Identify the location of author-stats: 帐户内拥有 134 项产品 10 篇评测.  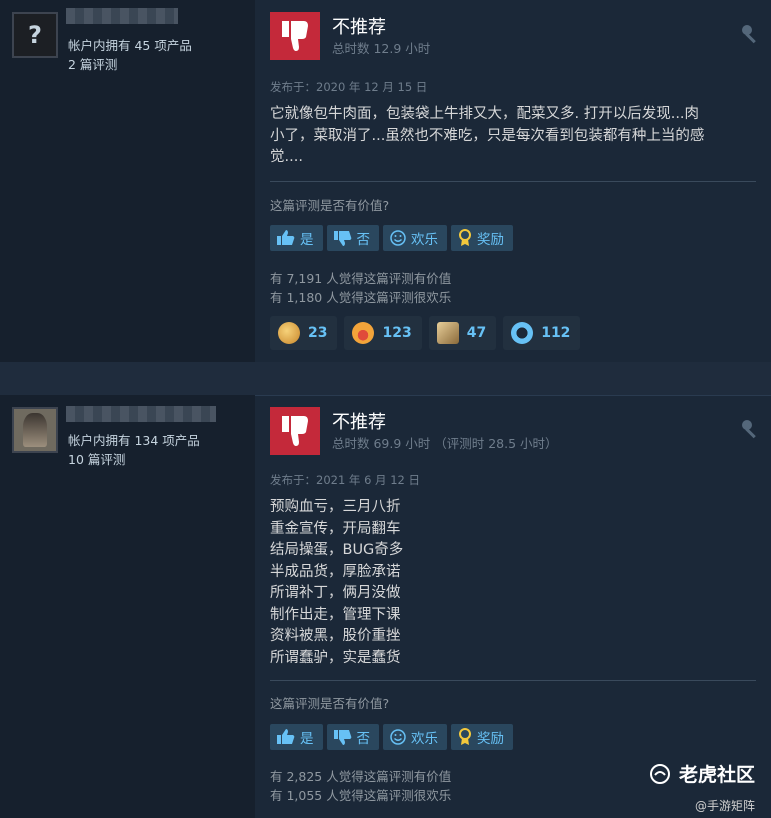
(134, 450).